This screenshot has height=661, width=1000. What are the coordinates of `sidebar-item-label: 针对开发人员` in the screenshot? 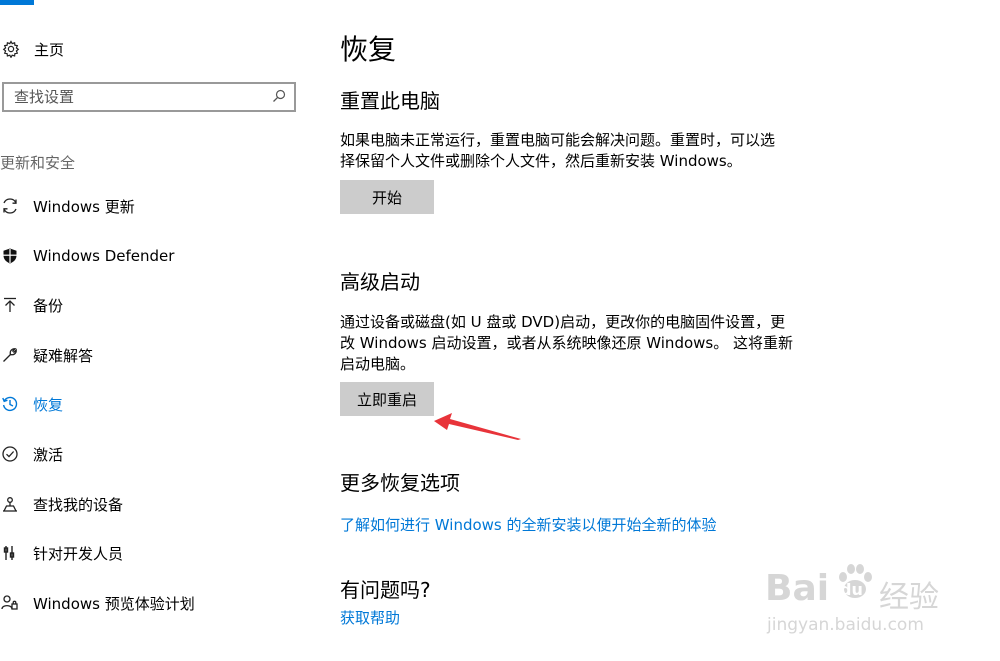 It's located at (78, 553).